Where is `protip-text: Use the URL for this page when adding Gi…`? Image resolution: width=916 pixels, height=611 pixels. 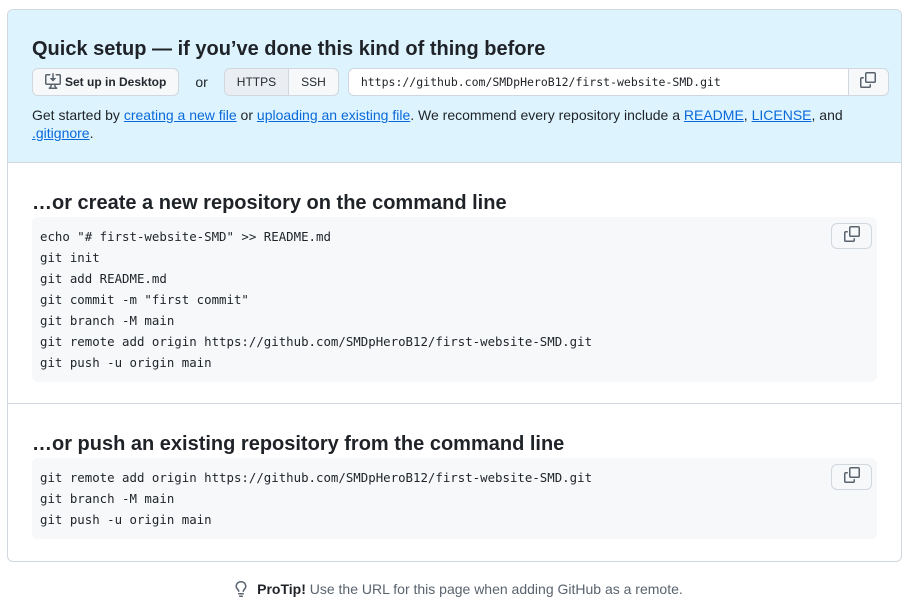 protip-text: Use the URL for this page when adding Gi… is located at coordinates (494, 589).